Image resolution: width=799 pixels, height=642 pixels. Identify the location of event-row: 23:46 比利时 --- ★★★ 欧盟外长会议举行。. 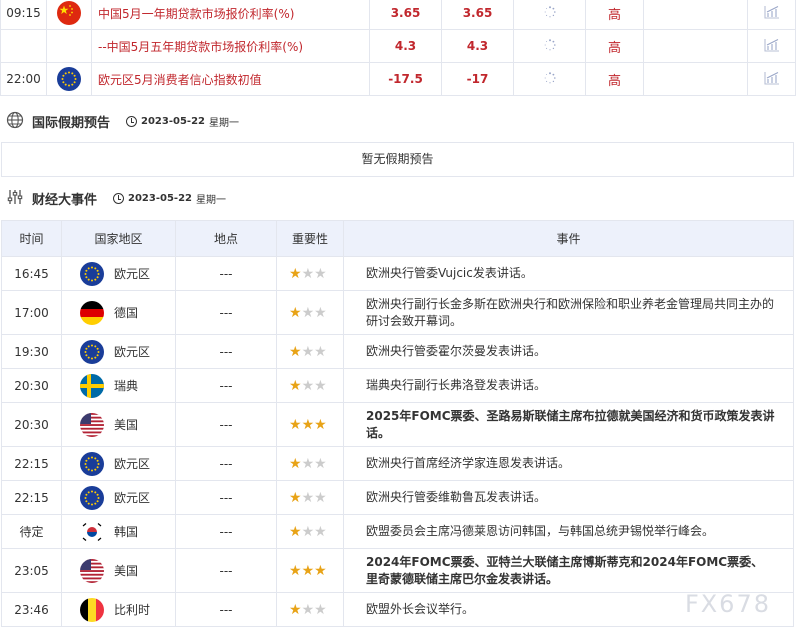
(397, 609).